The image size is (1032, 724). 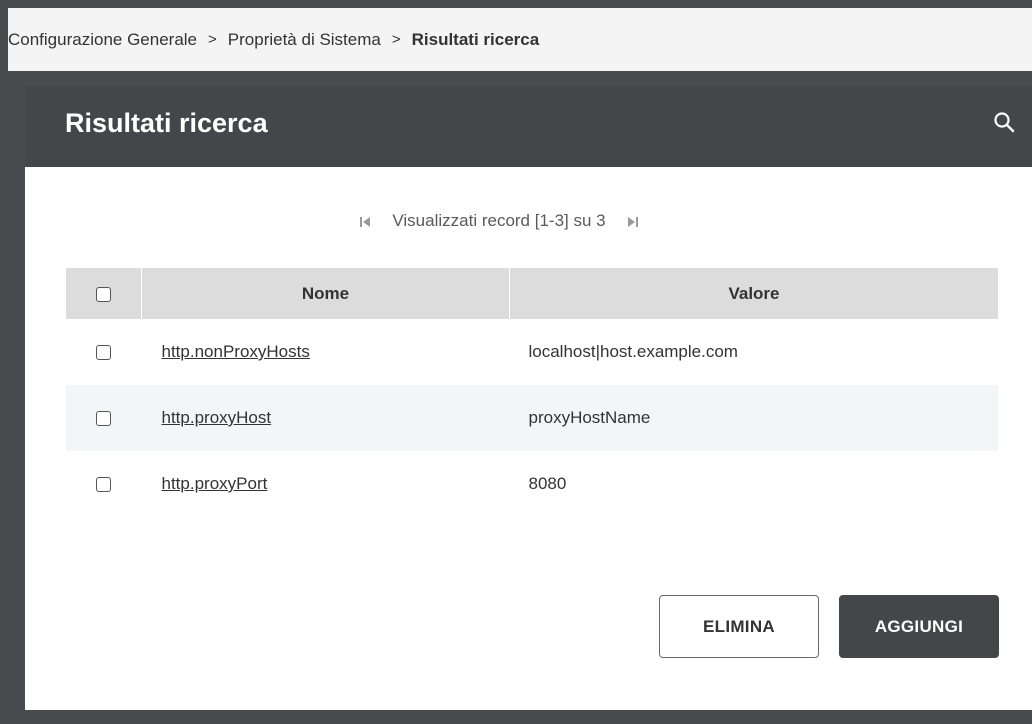 I want to click on property-value: proxyHostName, so click(x=589, y=417).